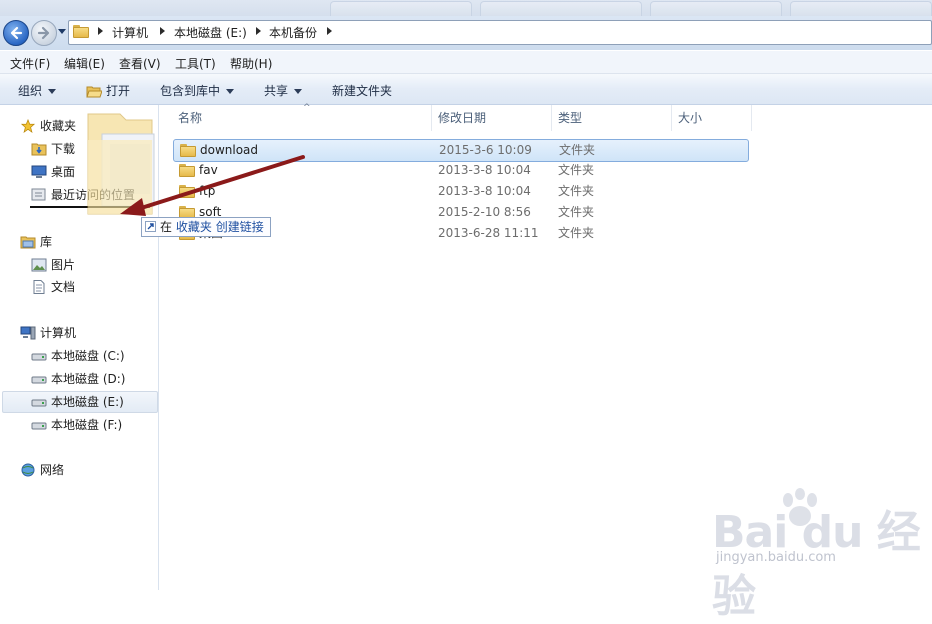 Image resolution: width=932 pixels, height=624 pixels. Describe the element at coordinates (38, 194) in the screenshot. I see `recent-places-icon` at that location.